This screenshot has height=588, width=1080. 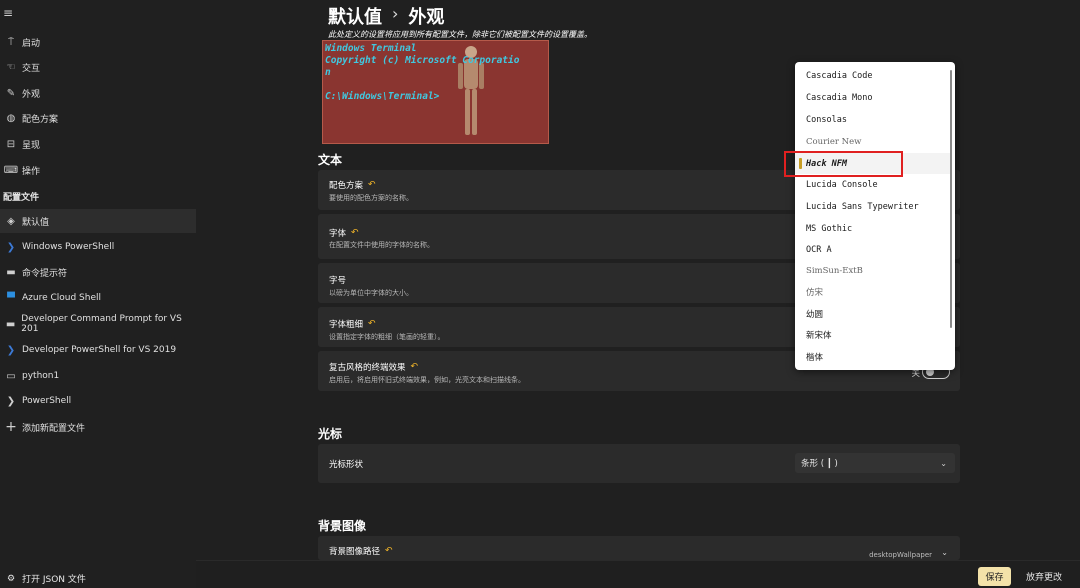 I want to click on sidebar-item-label: Developer PowerShell for VS 2019, so click(x=99, y=350).